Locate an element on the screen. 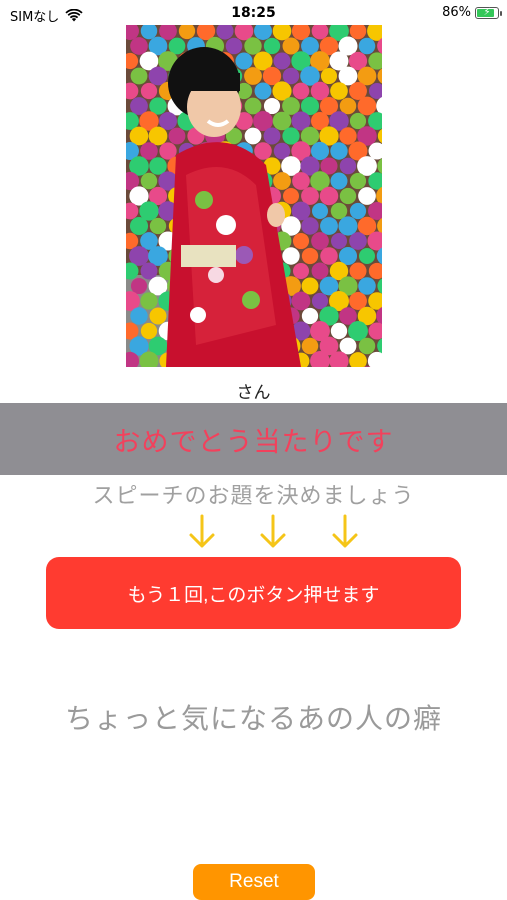 The width and height of the screenshot is (507, 900). retry-button: もう１回,このボタン押せます is located at coordinates (253, 593).